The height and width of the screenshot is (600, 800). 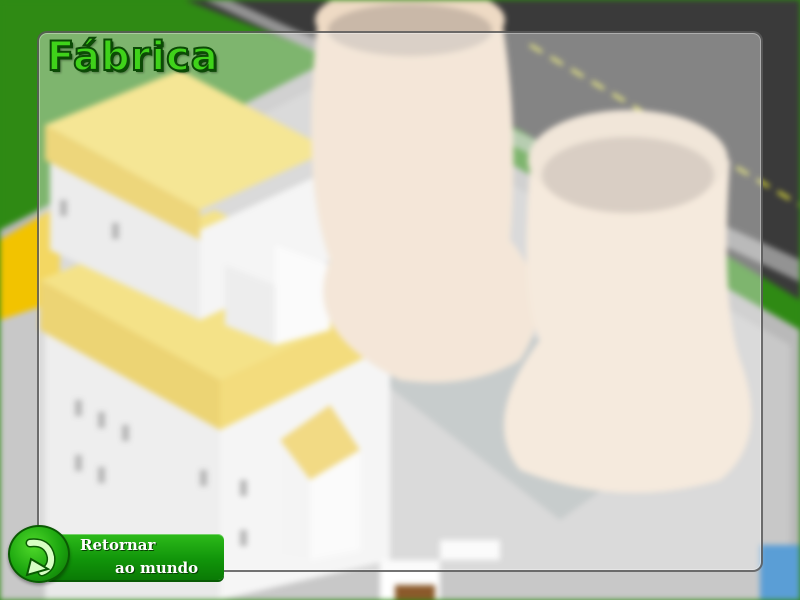 I want to click on return-to-world-button: Retornar ao mundo, so click(x=116, y=554).